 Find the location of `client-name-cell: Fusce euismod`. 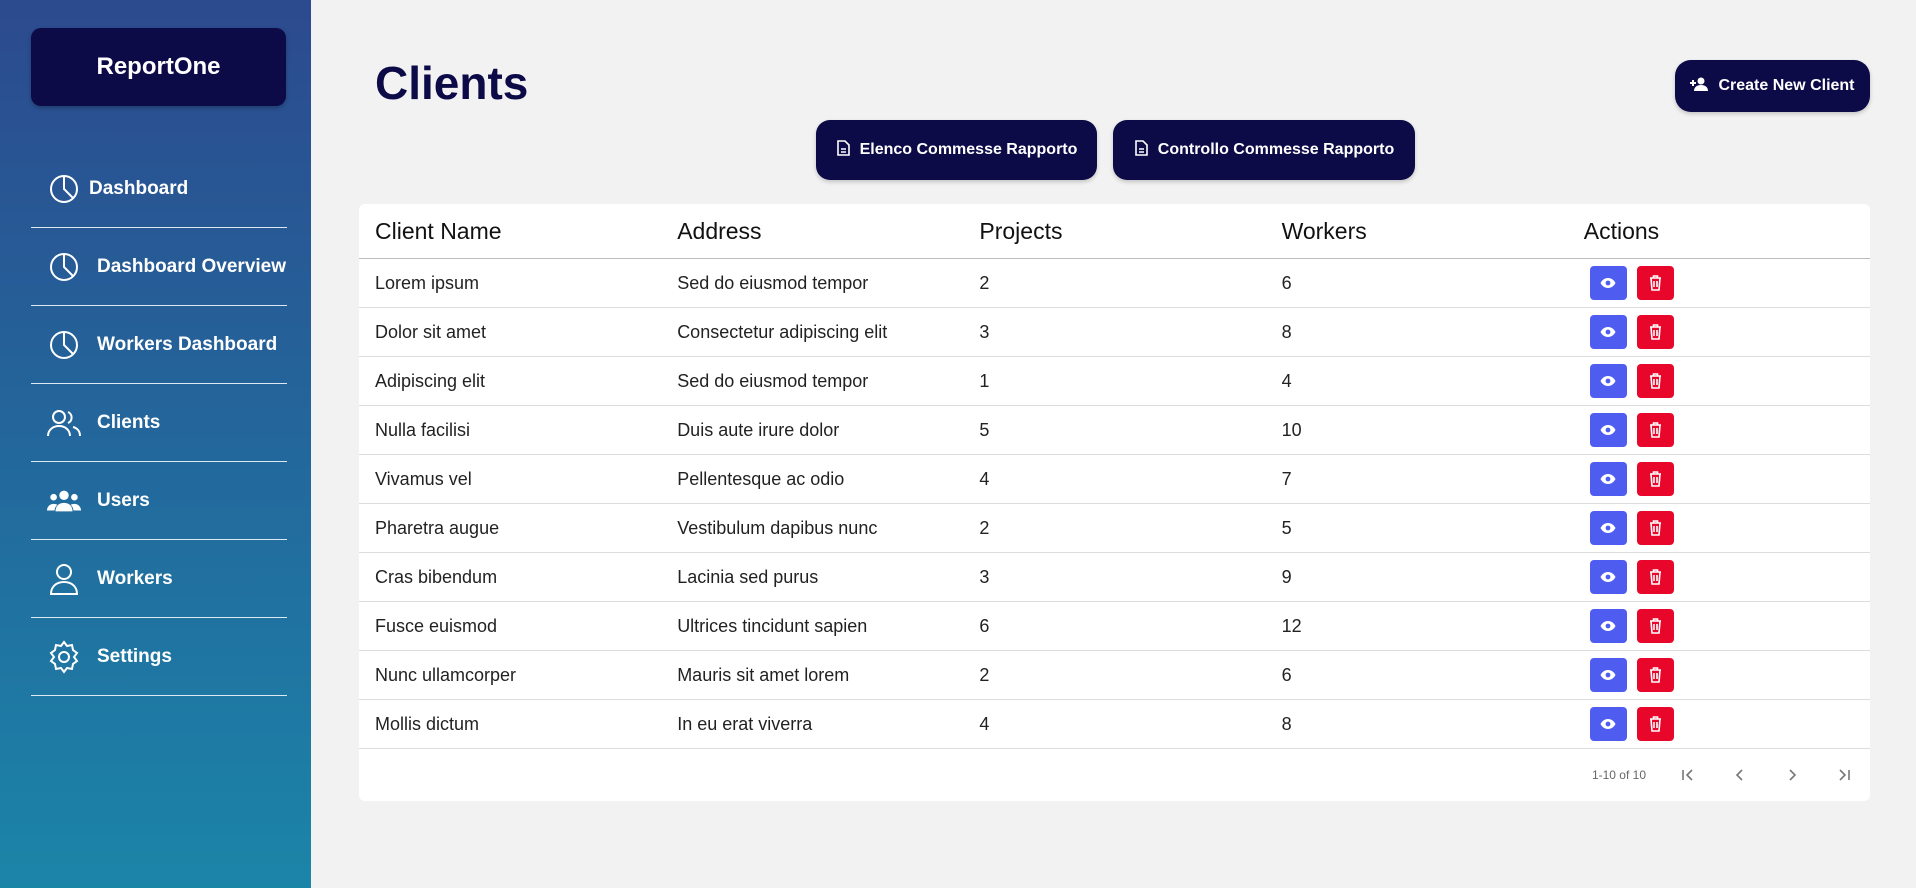

client-name-cell: Fusce euismod is located at coordinates (510, 626).